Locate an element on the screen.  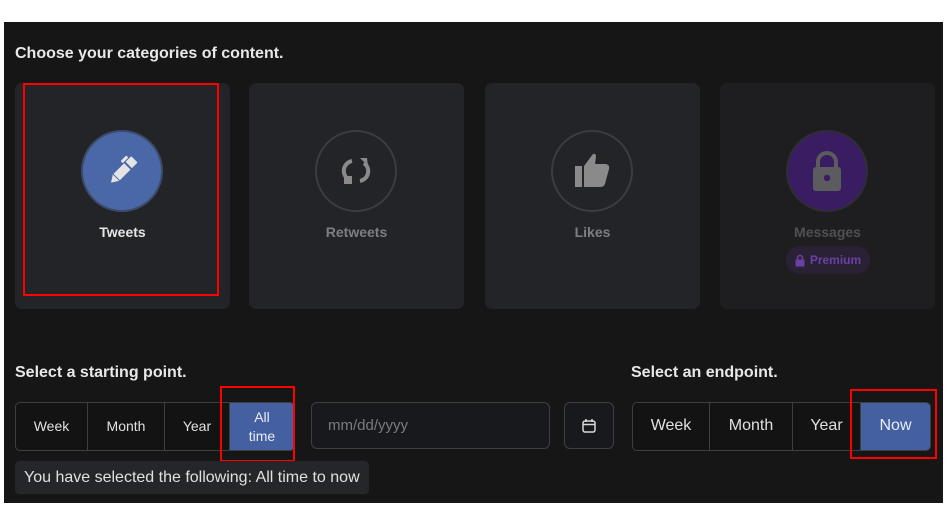
category-card-retweets: Retweets is located at coordinates (356, 196).